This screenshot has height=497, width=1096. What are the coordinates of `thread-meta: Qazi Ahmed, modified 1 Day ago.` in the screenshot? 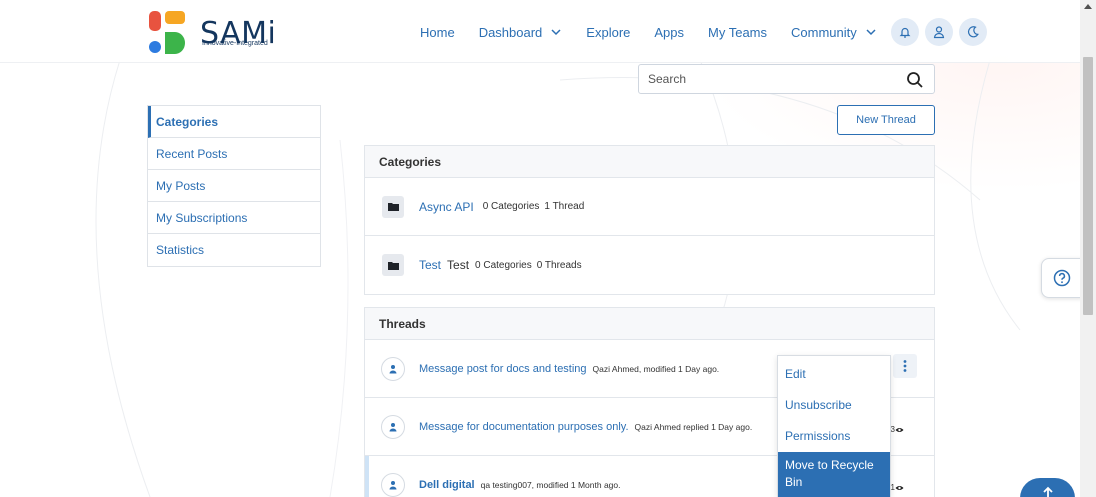 It's located at (656, 368).